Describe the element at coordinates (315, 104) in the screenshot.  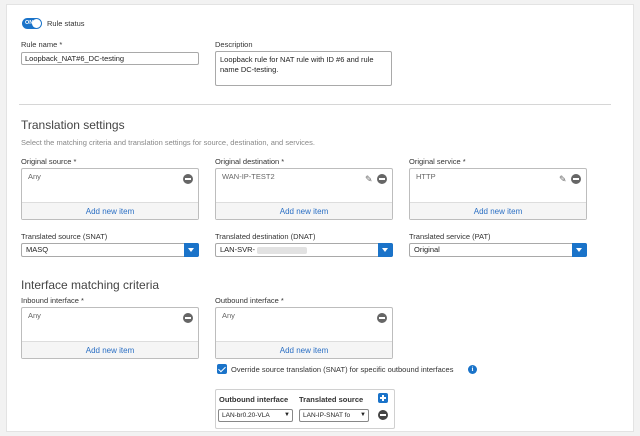
I see `section-divider` at that location.